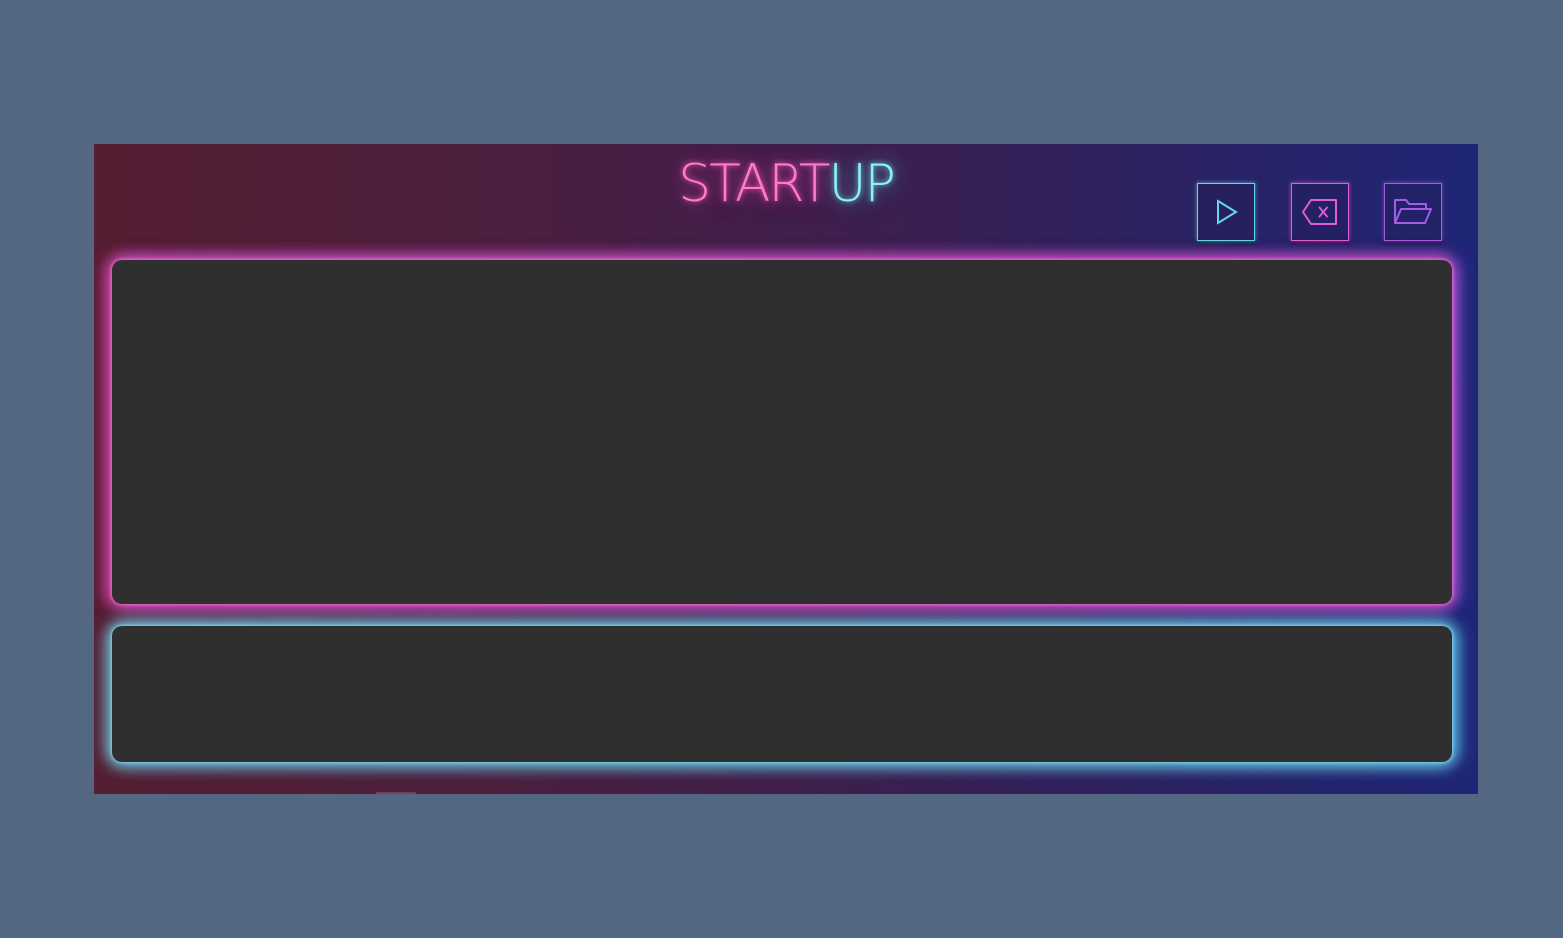 This screenshot has width=1563, height=938. I want to click on run-button, so click(1226, 212).